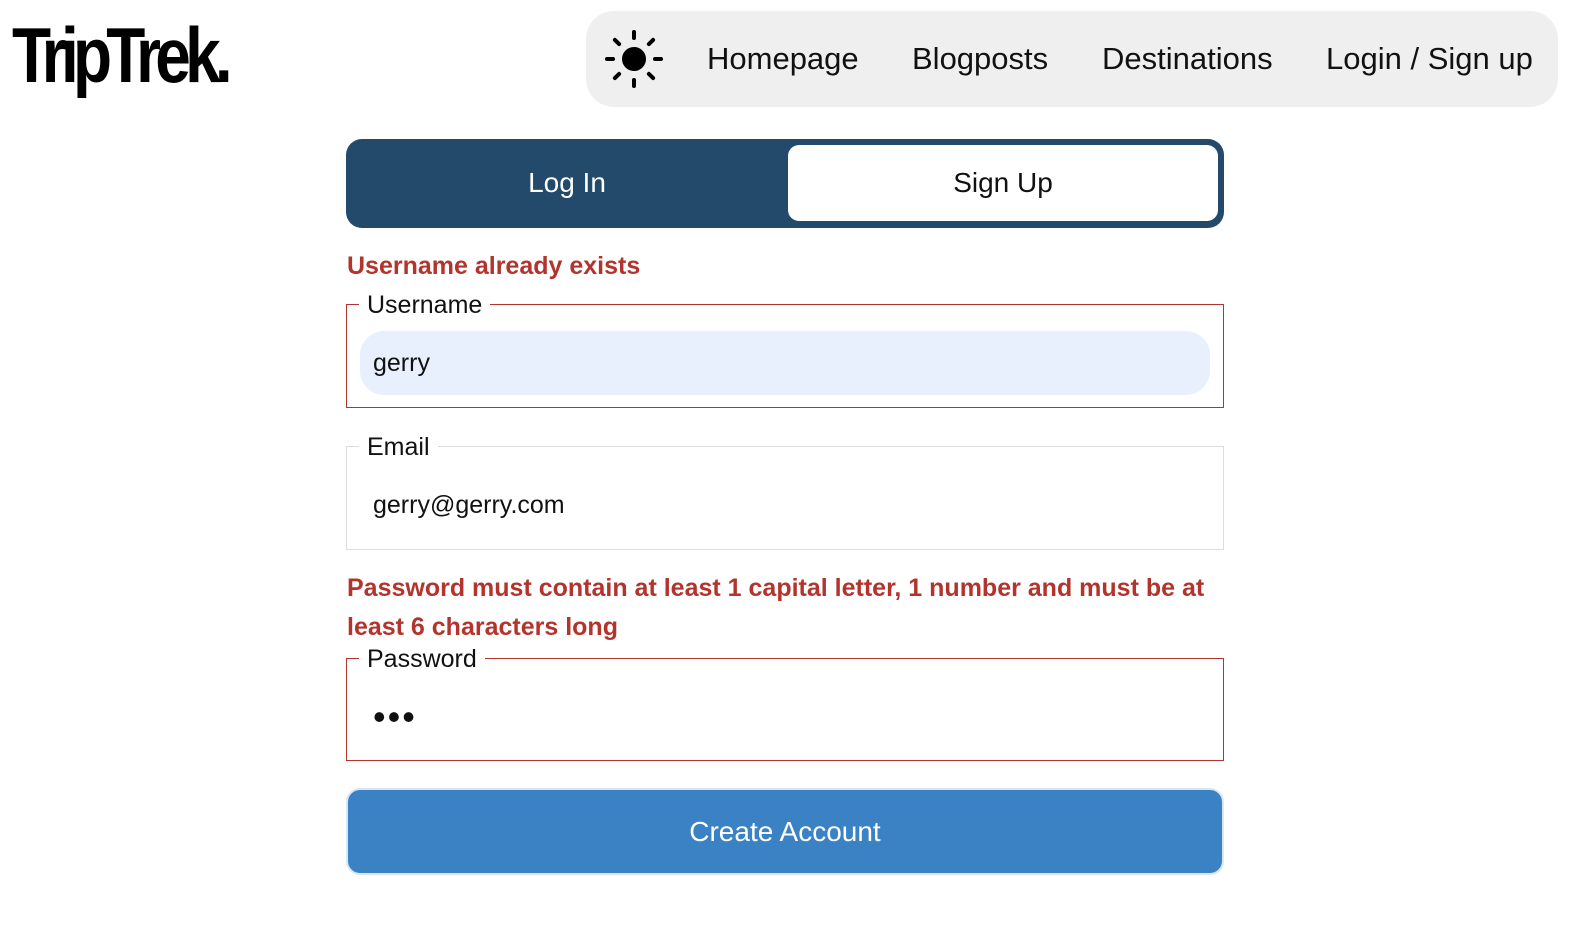 The height and width of the screenshot is (940, 1578). Describe the element at coordinates (1429, 59) in the screenshot. I see `nav-login-signup: Login / Sign up` at that location.